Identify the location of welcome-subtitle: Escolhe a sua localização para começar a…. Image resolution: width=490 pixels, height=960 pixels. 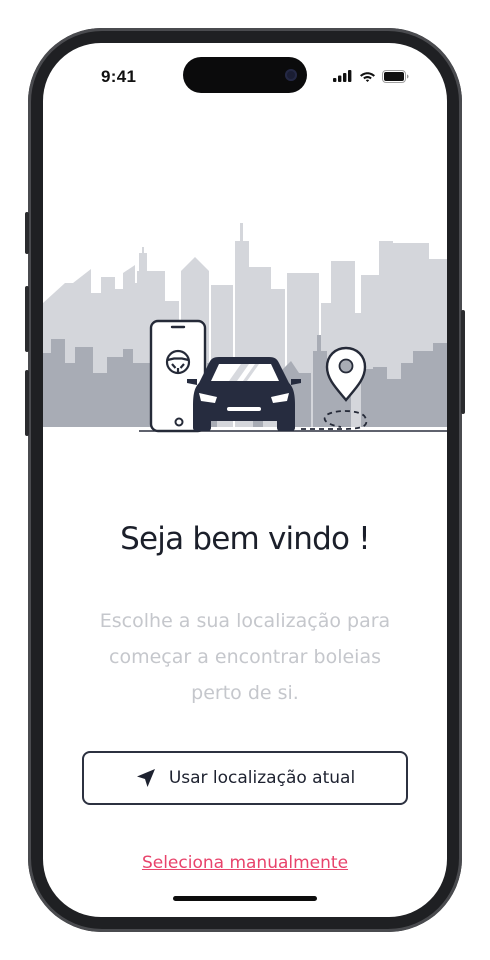
(245, 657).